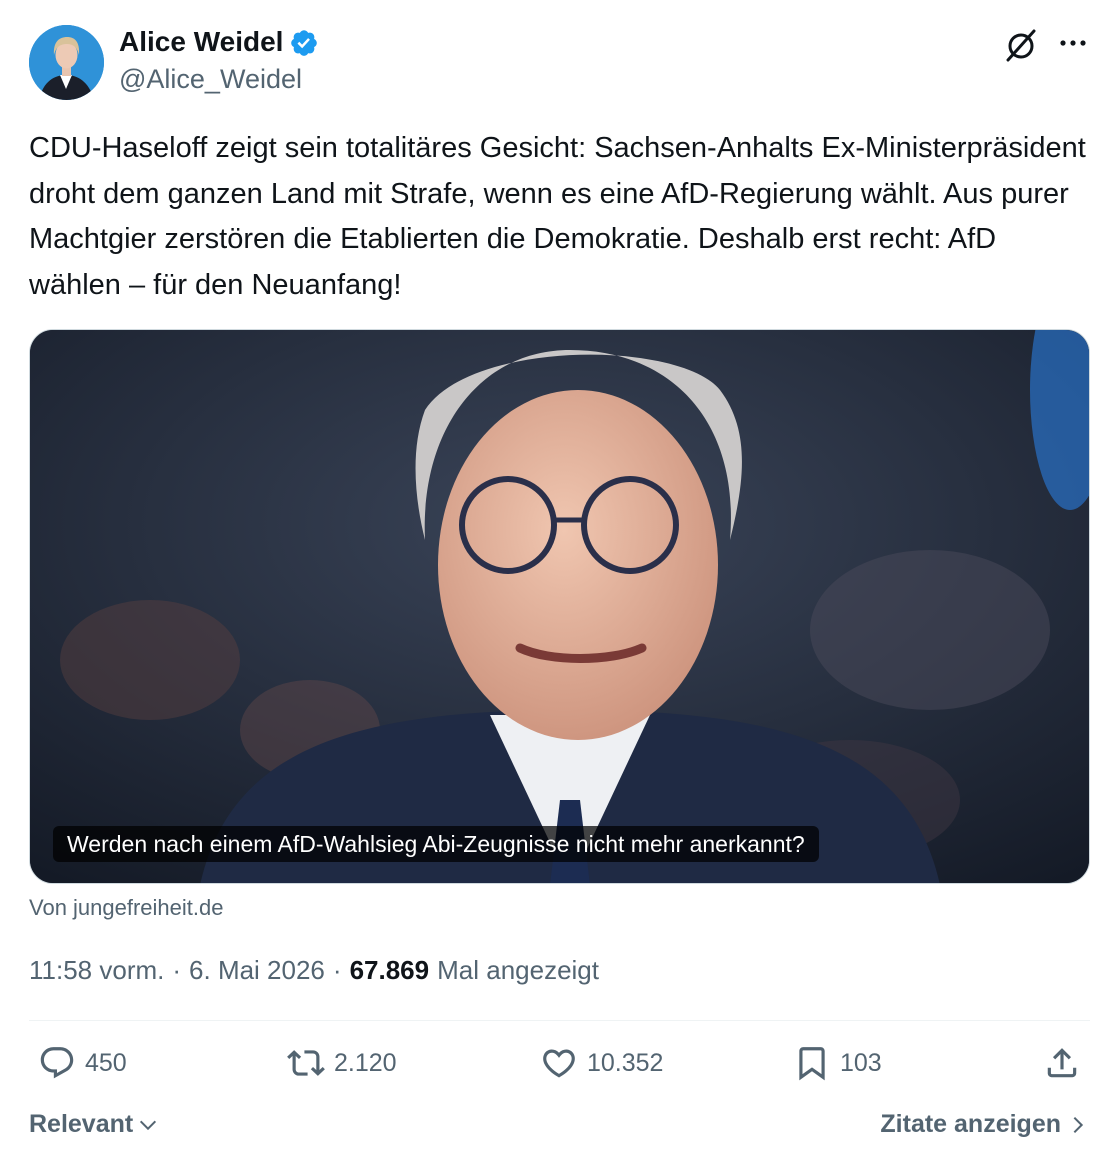  I want to click on retweet-count: 2.120, so click(365, 1062).